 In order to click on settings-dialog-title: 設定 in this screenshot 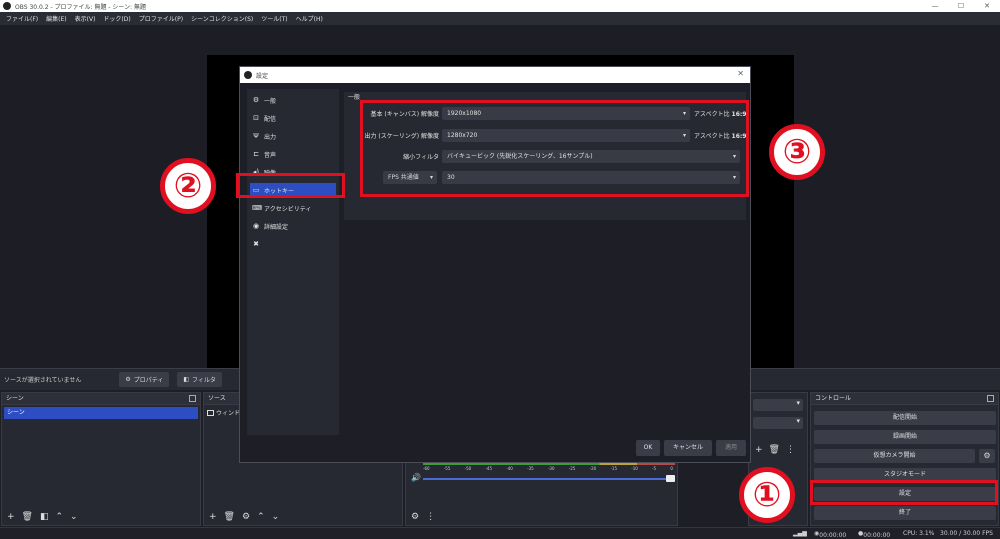, I will do `click(262, 76)`.